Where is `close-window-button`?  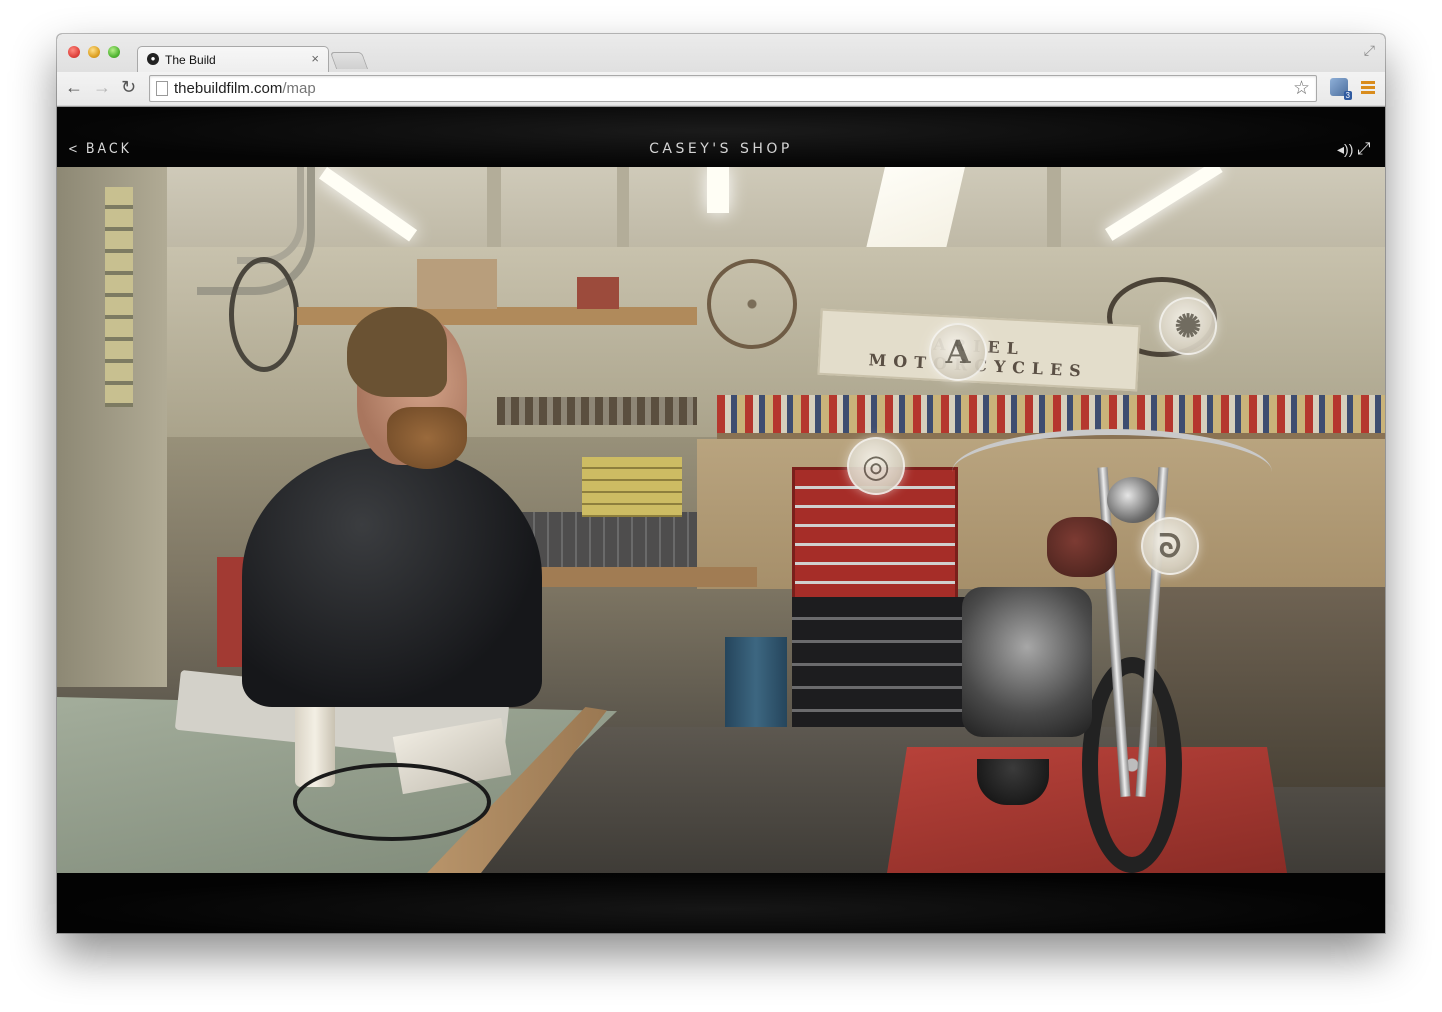
close-window-button is located at coordinates (74, 52).